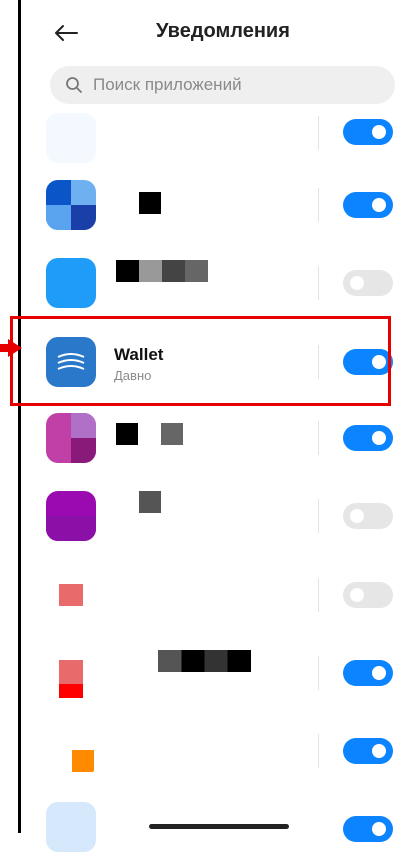 The height and width of the screenshot is (862, 411). Describe the element at coordinates (74, 85) in the screenshot. I see `search-icon` at that location.